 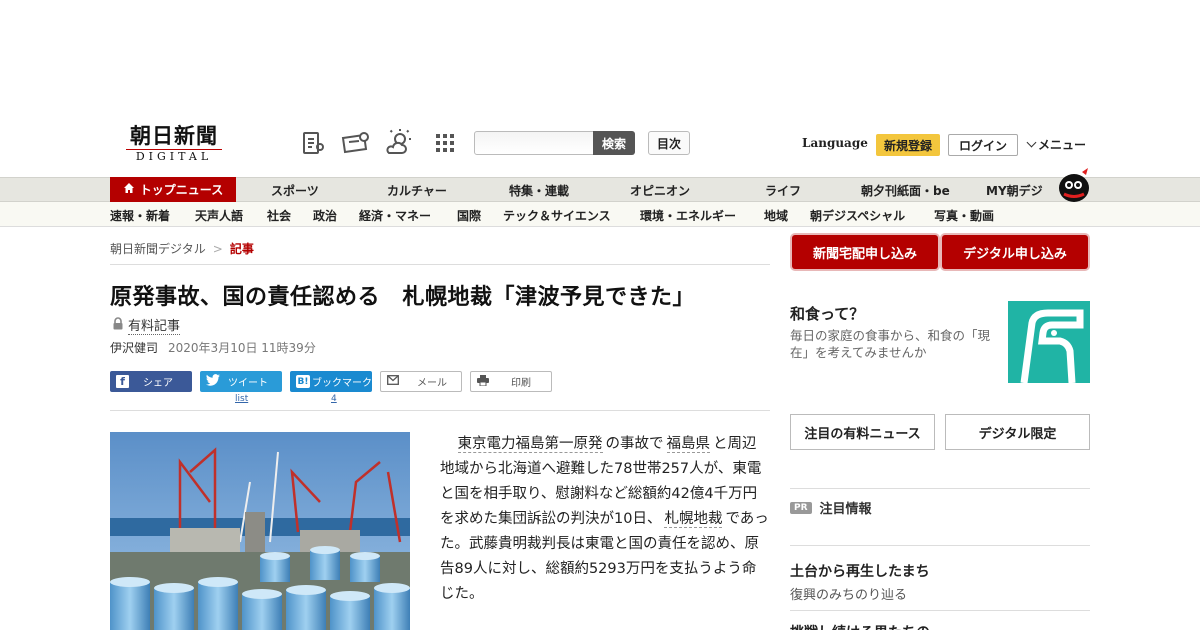 What do you see at coordinates (1073, 184) in the screenshot?
I see `mascot-icon` at bounding box center [1073, 184].